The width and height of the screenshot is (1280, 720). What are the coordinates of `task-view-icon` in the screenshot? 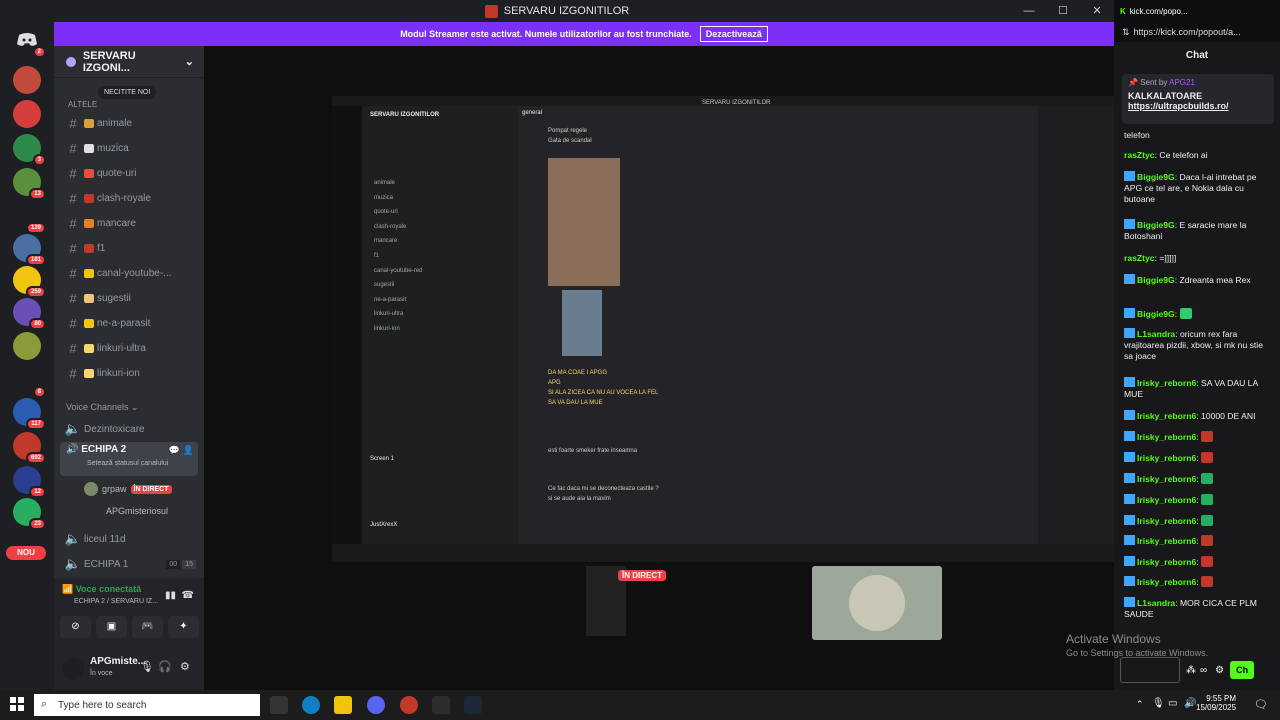 It's located at (279, 705).